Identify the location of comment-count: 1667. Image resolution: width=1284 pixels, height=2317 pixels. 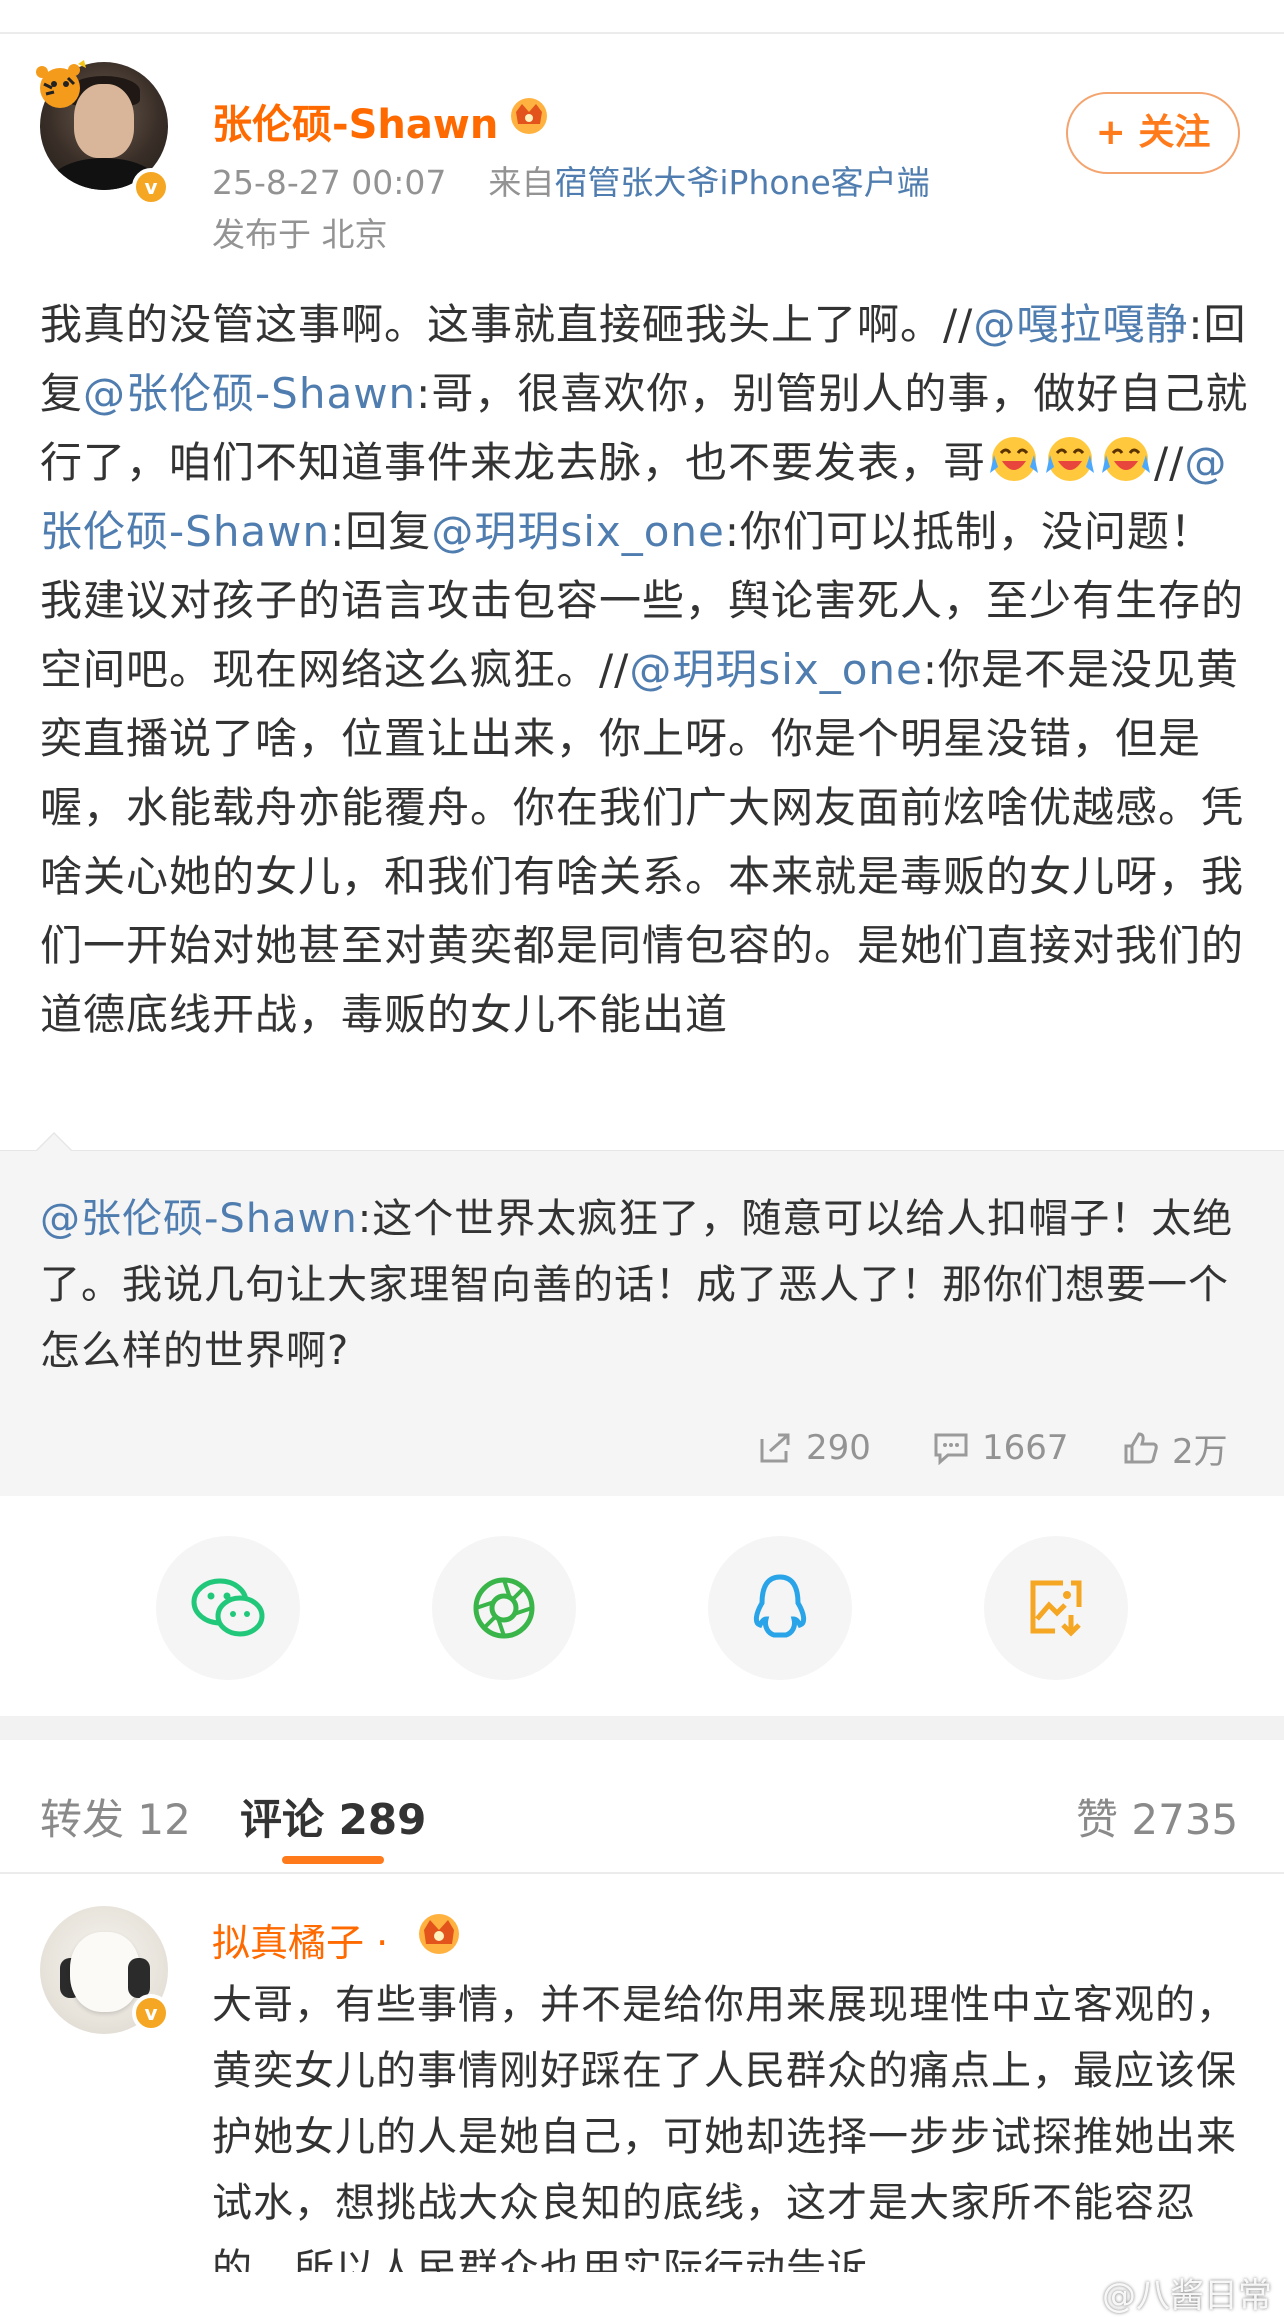
(1025, 1448).